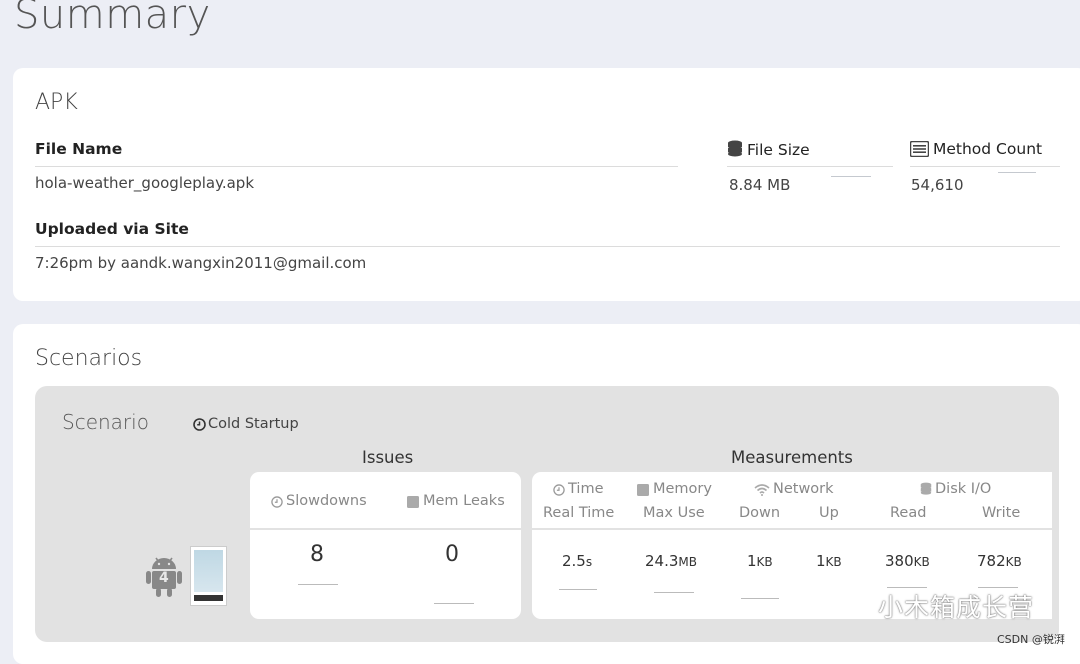  Describe the element at coordinates (579, 513) in the screenshot. I see `real-time-label: Real Time` at that location.